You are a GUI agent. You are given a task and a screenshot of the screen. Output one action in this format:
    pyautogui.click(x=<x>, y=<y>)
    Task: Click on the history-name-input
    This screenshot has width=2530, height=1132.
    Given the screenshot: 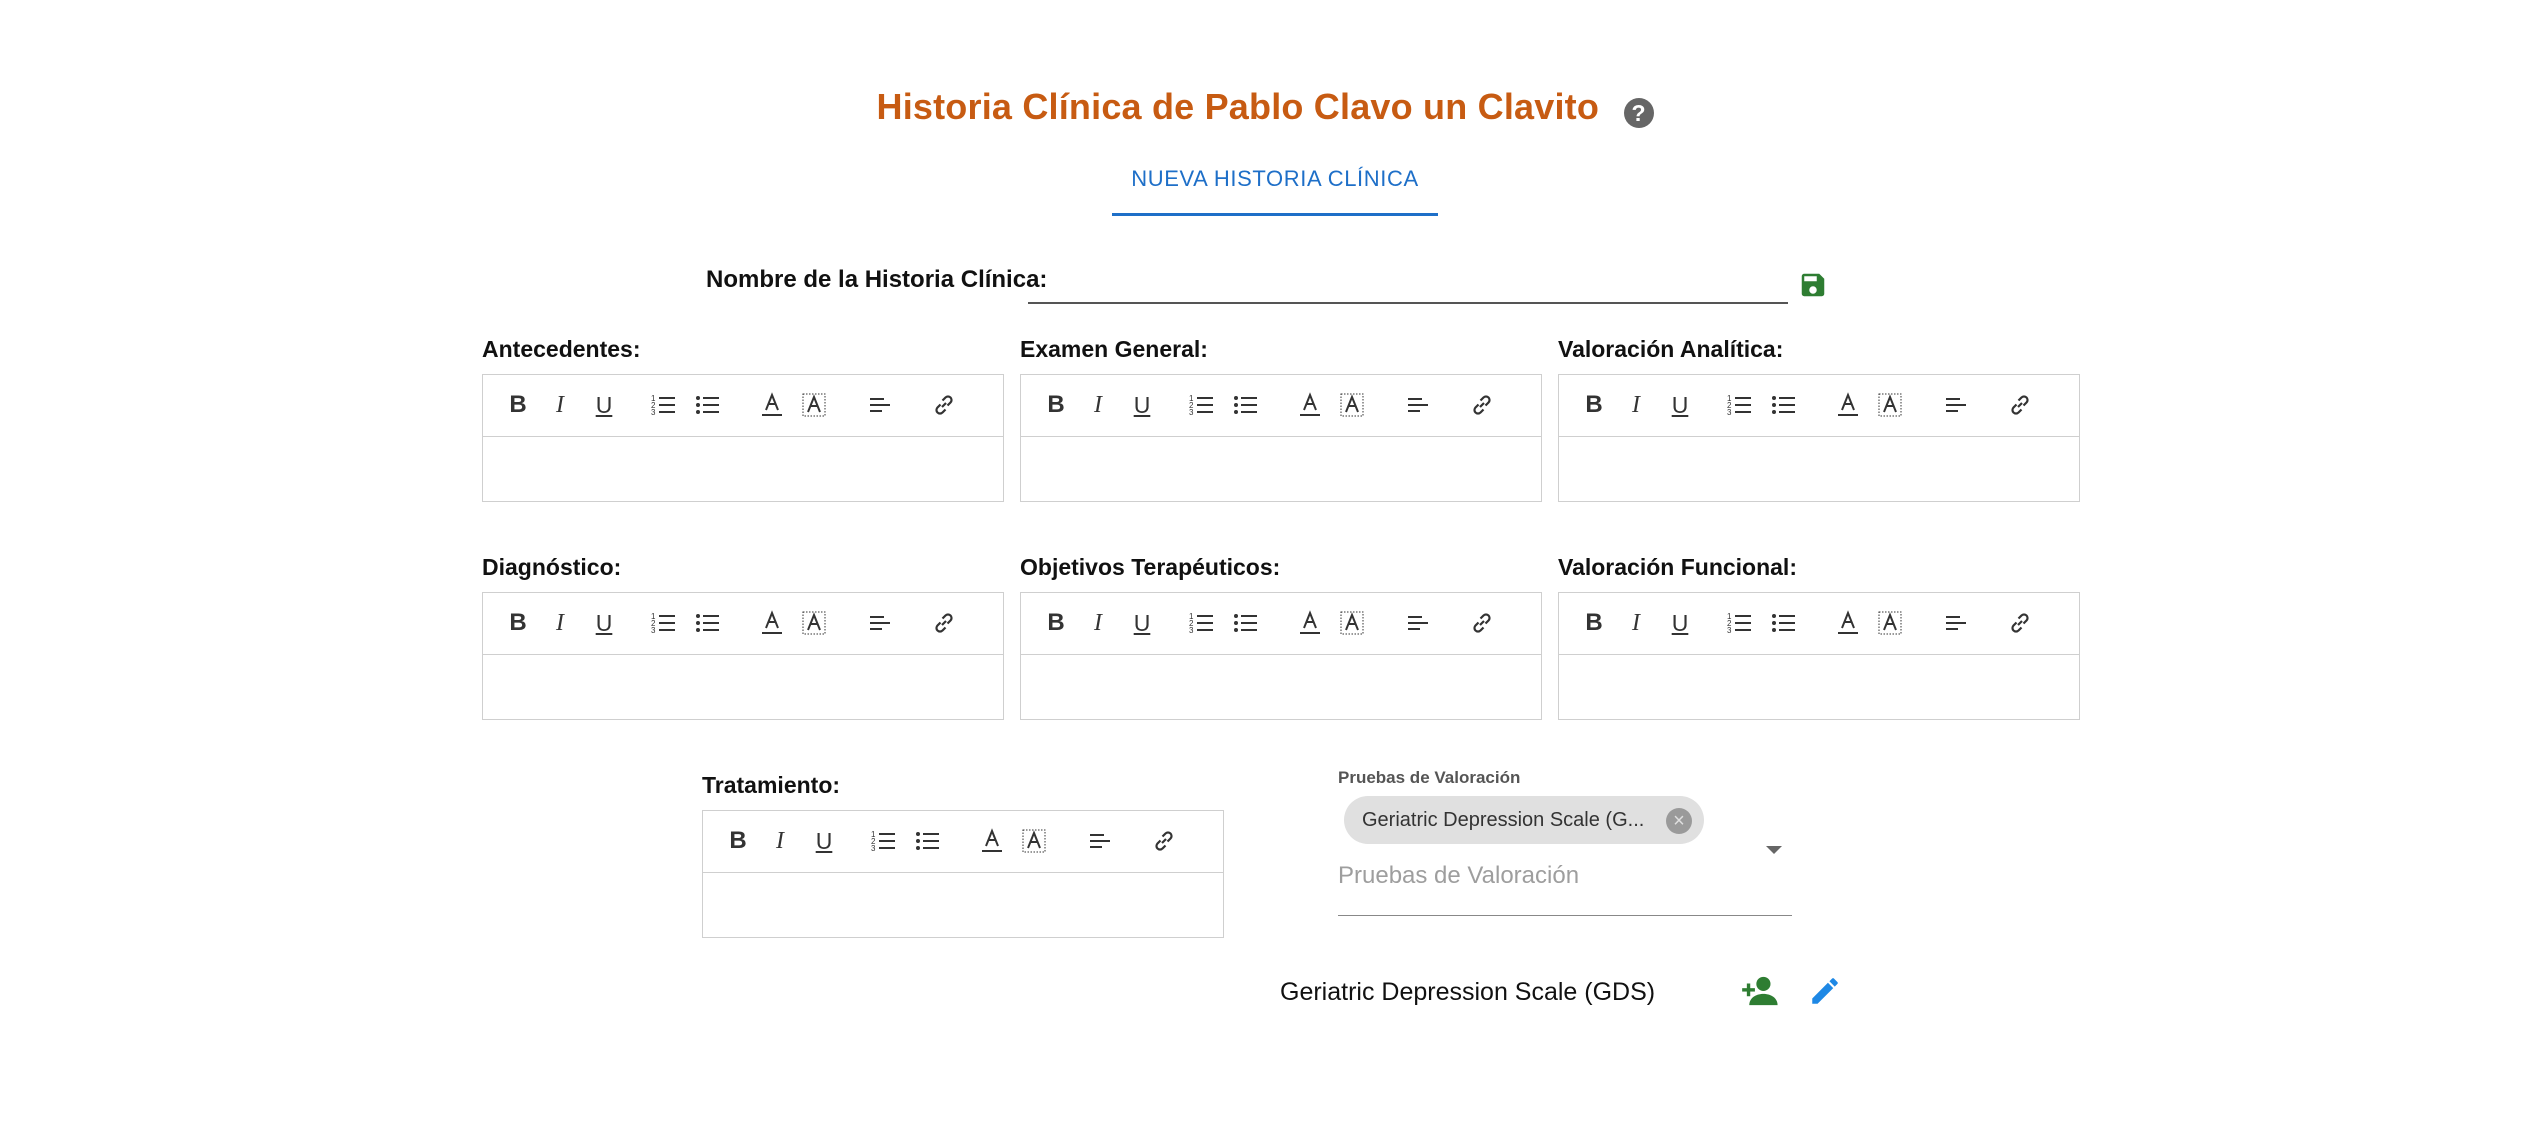 What is the action you would take?
    pyautogui.click(x=1408, y=283)
    